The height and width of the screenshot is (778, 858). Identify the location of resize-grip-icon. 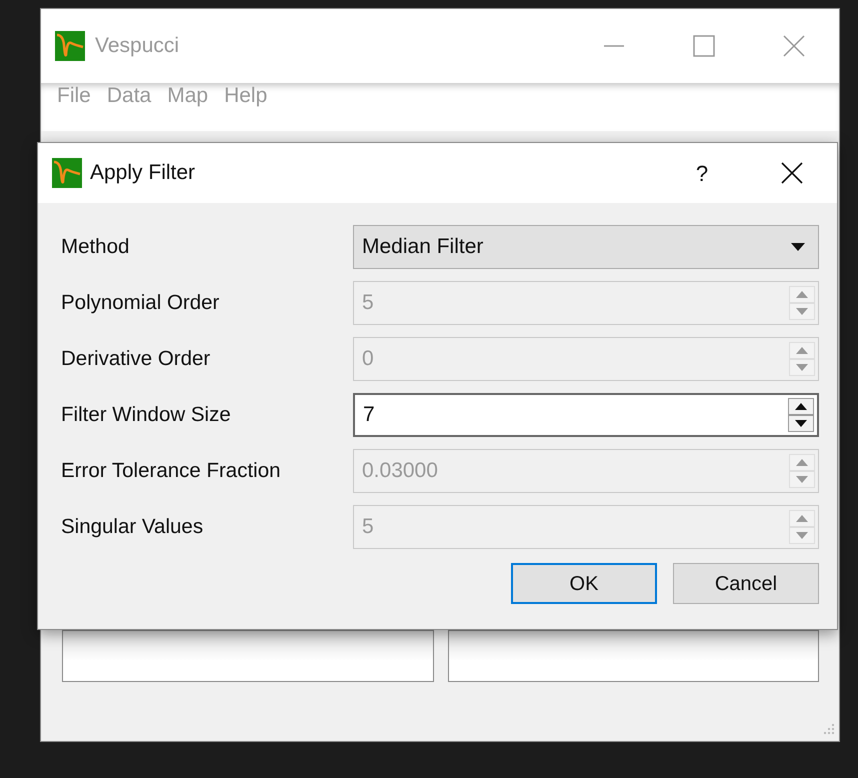
(828, 730).